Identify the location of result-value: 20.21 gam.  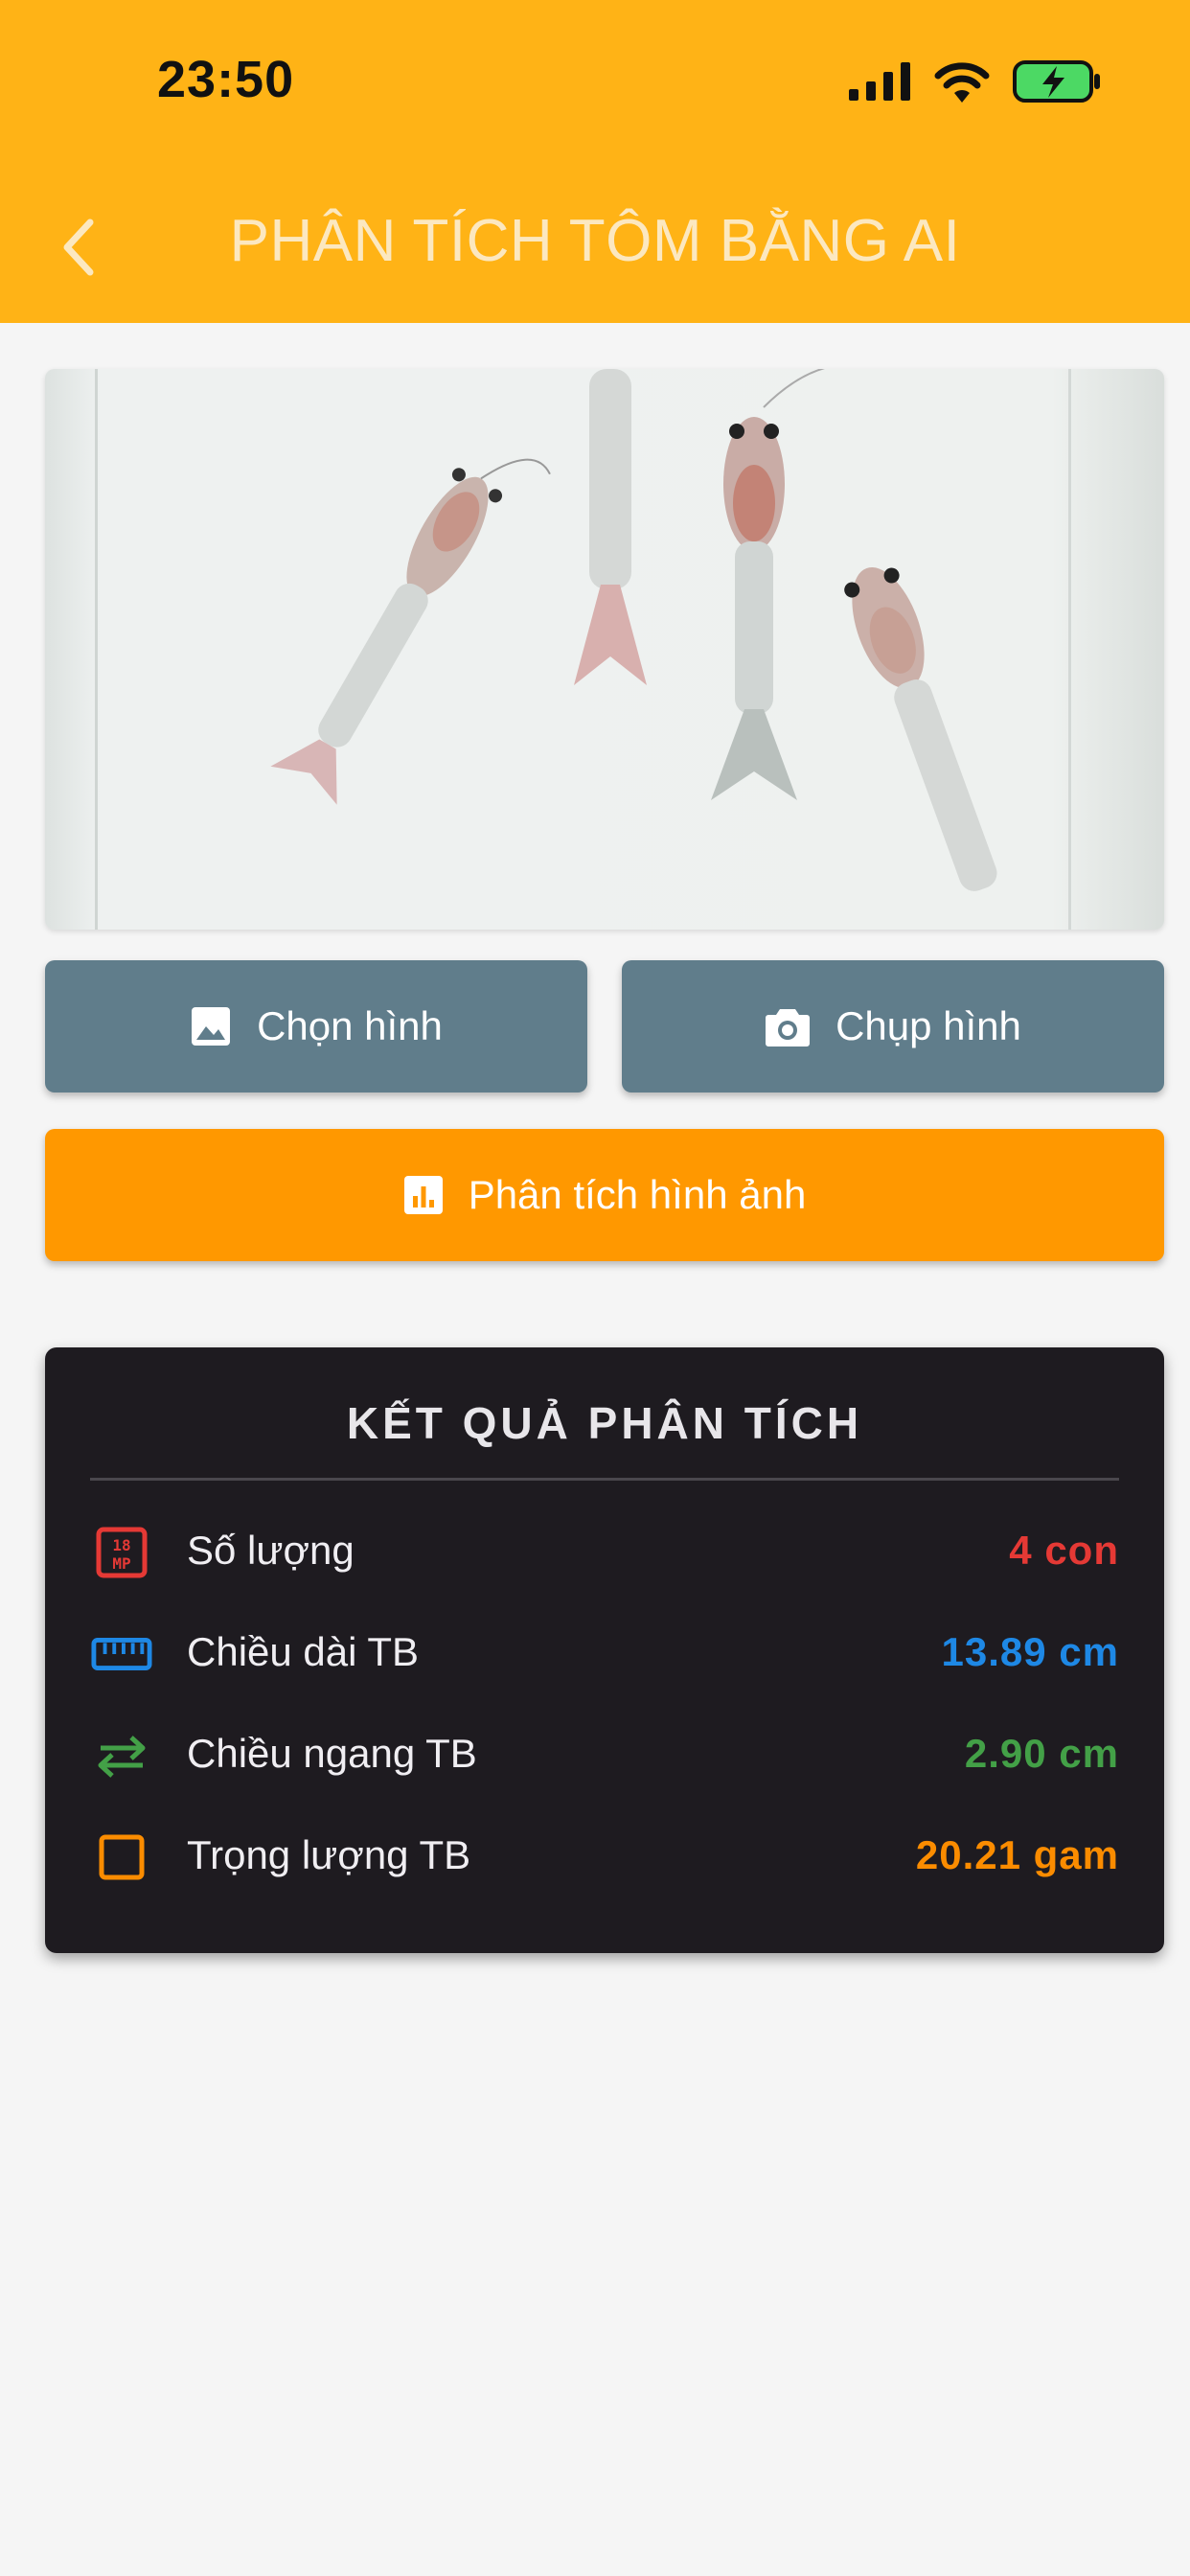
(1017, 1855).